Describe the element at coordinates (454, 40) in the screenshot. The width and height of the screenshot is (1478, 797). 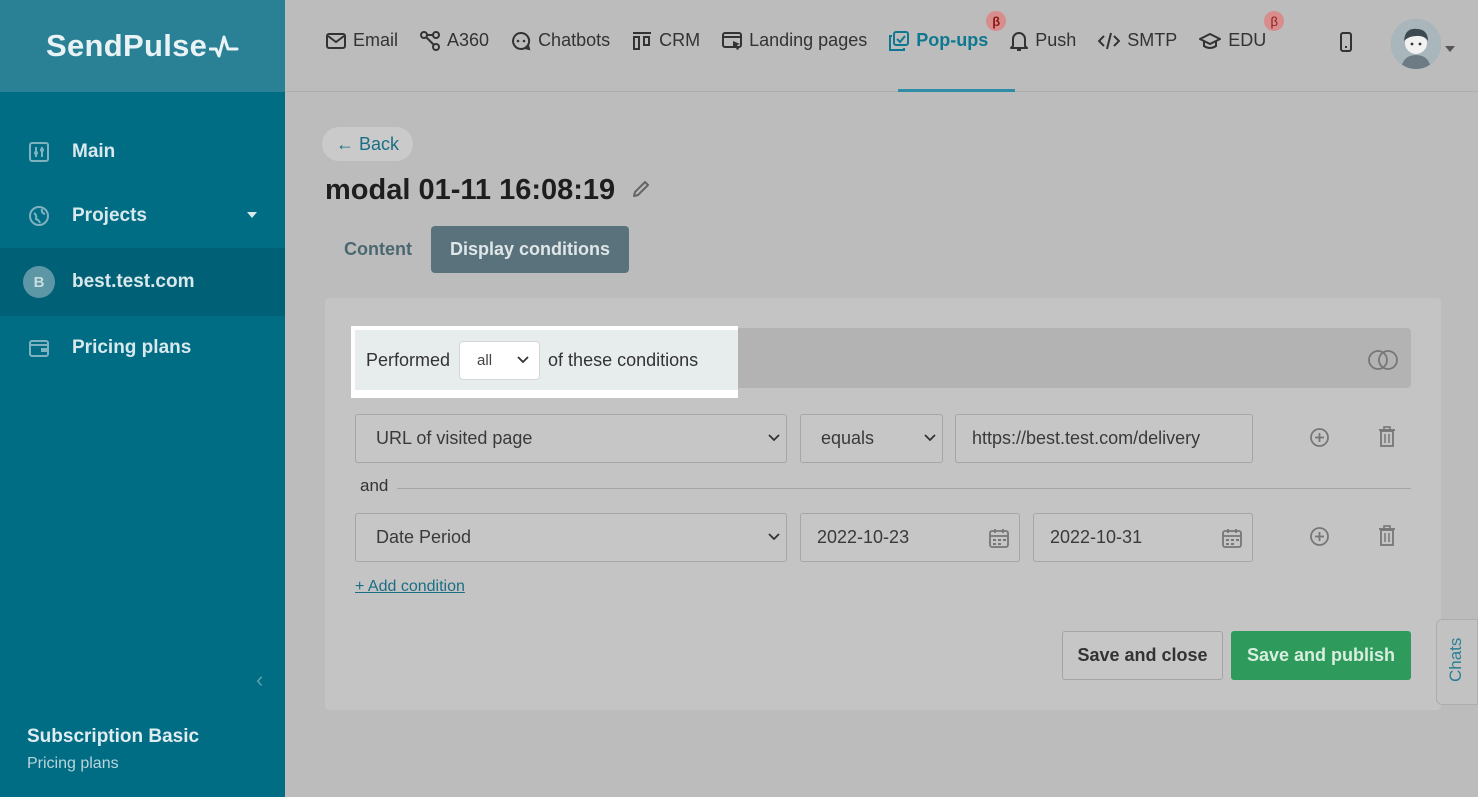
I see `topnav-a360: A360` at that location.